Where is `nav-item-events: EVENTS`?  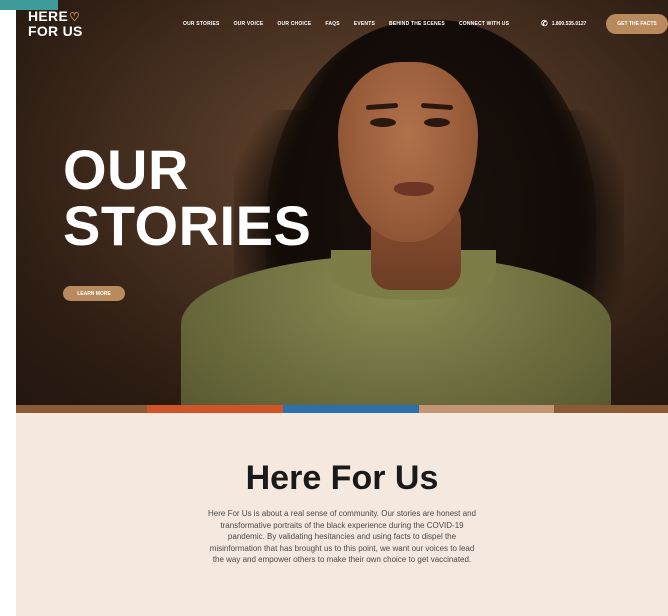 nav-item-events: EVENTS is located at coordinates (364, 24).